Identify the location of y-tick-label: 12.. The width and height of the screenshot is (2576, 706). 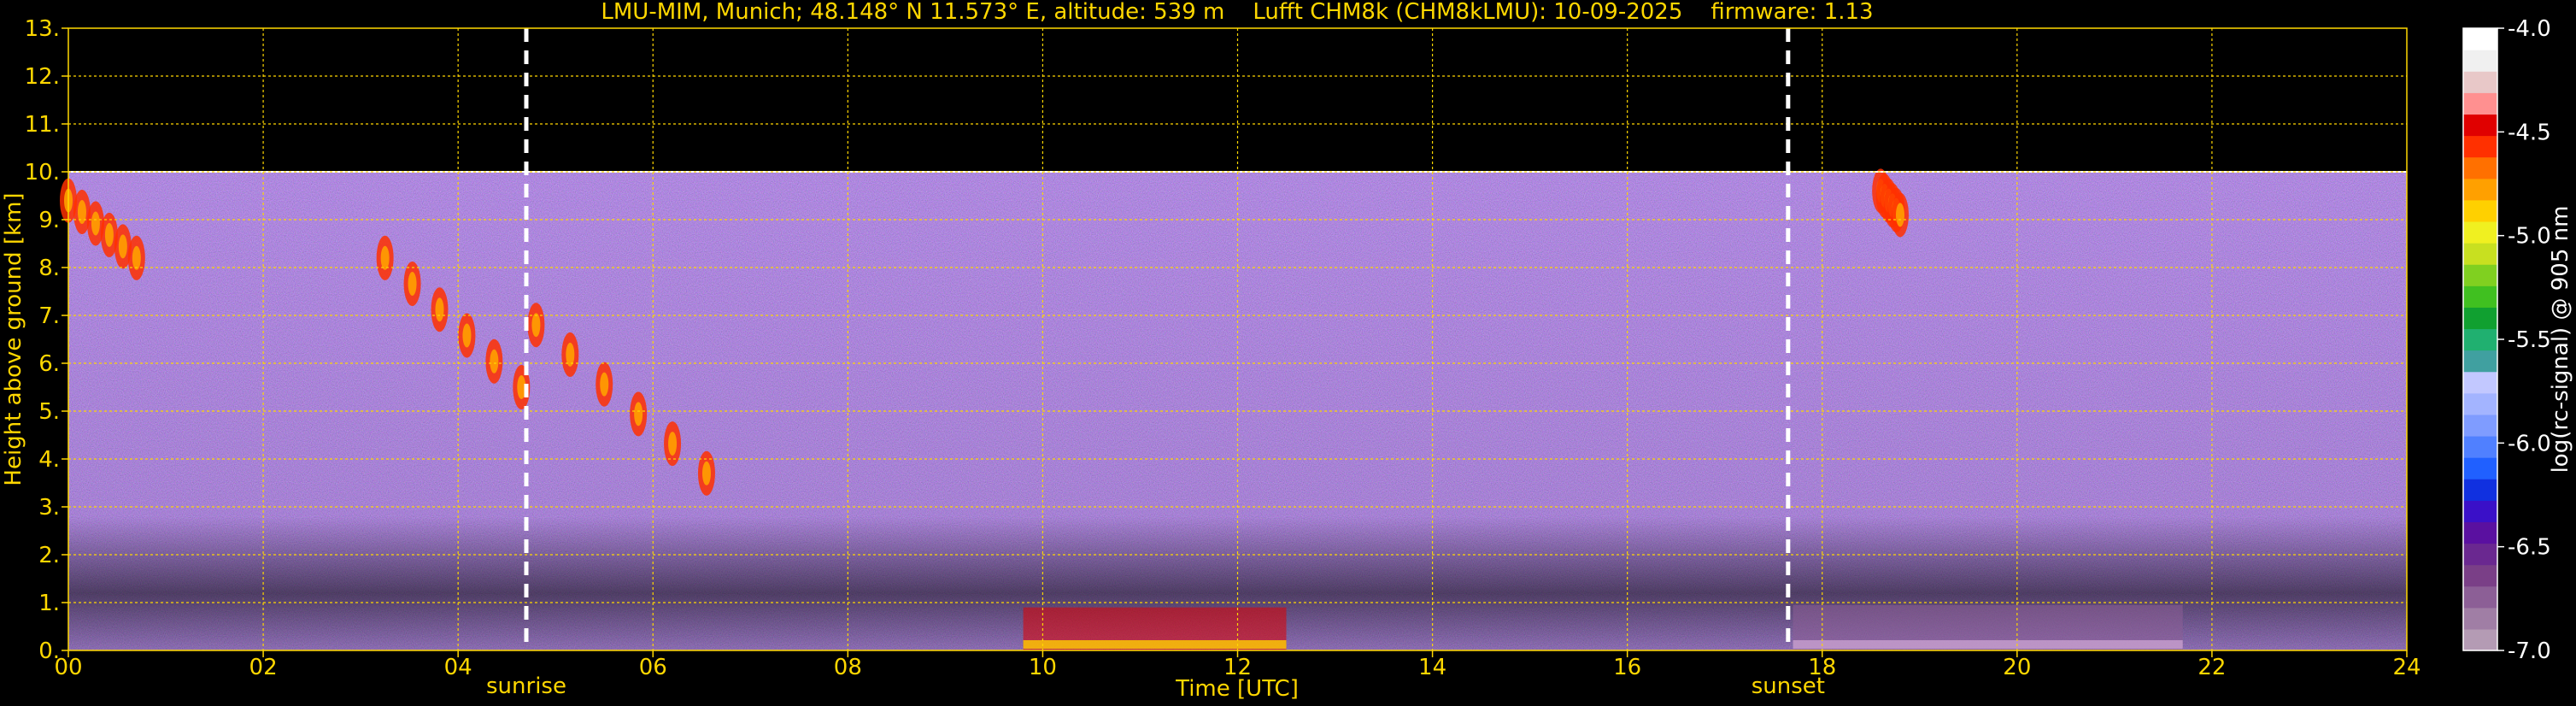
(42, 77).